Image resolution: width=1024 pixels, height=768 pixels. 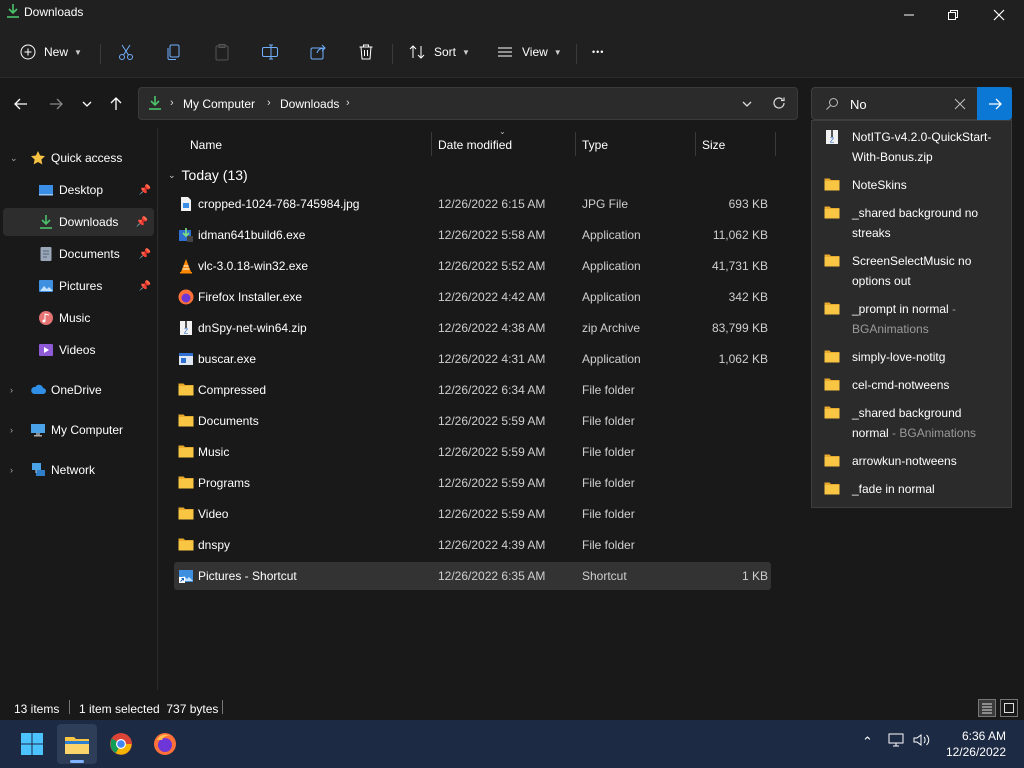 What do you see at coordinates (472, 452) in the screenshot?
I see `file-row: Music 12/26/2022 5:59 AM File folder` at bounding box center [472, 452].